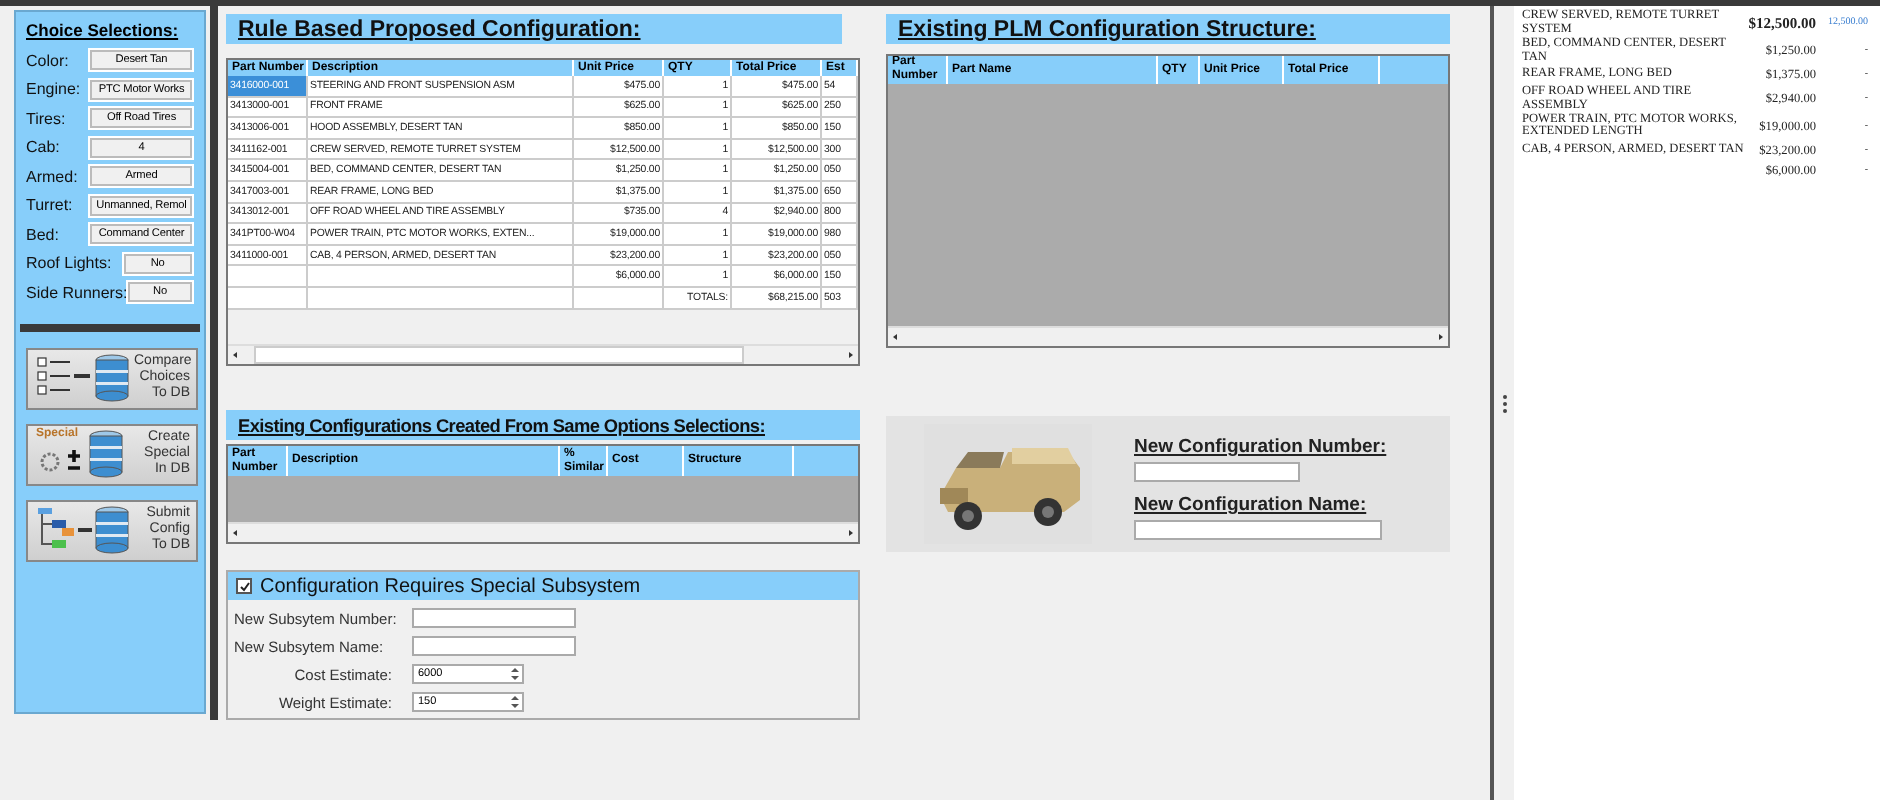 The image size is (1880, 800). What do you see at coordinates (48, 60) in the screenshot?
I see `field-label: Color:` at bounding box center [48, 60].